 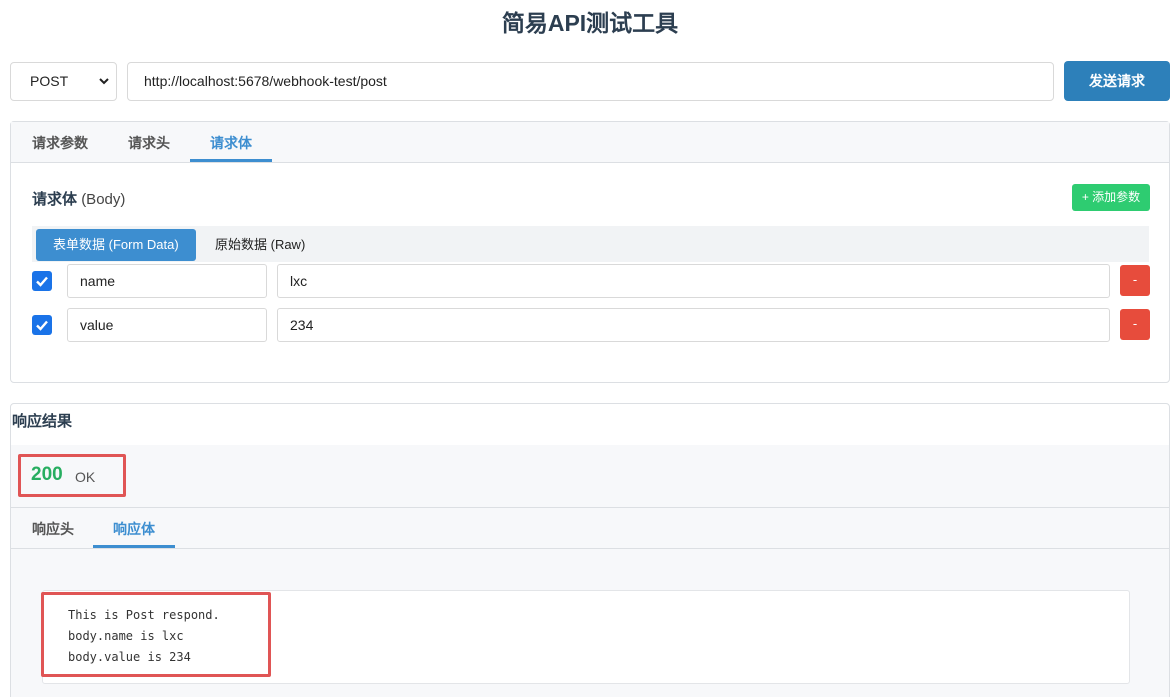 I want to click on status-area: 200 OK, so click(x=590, y=476).